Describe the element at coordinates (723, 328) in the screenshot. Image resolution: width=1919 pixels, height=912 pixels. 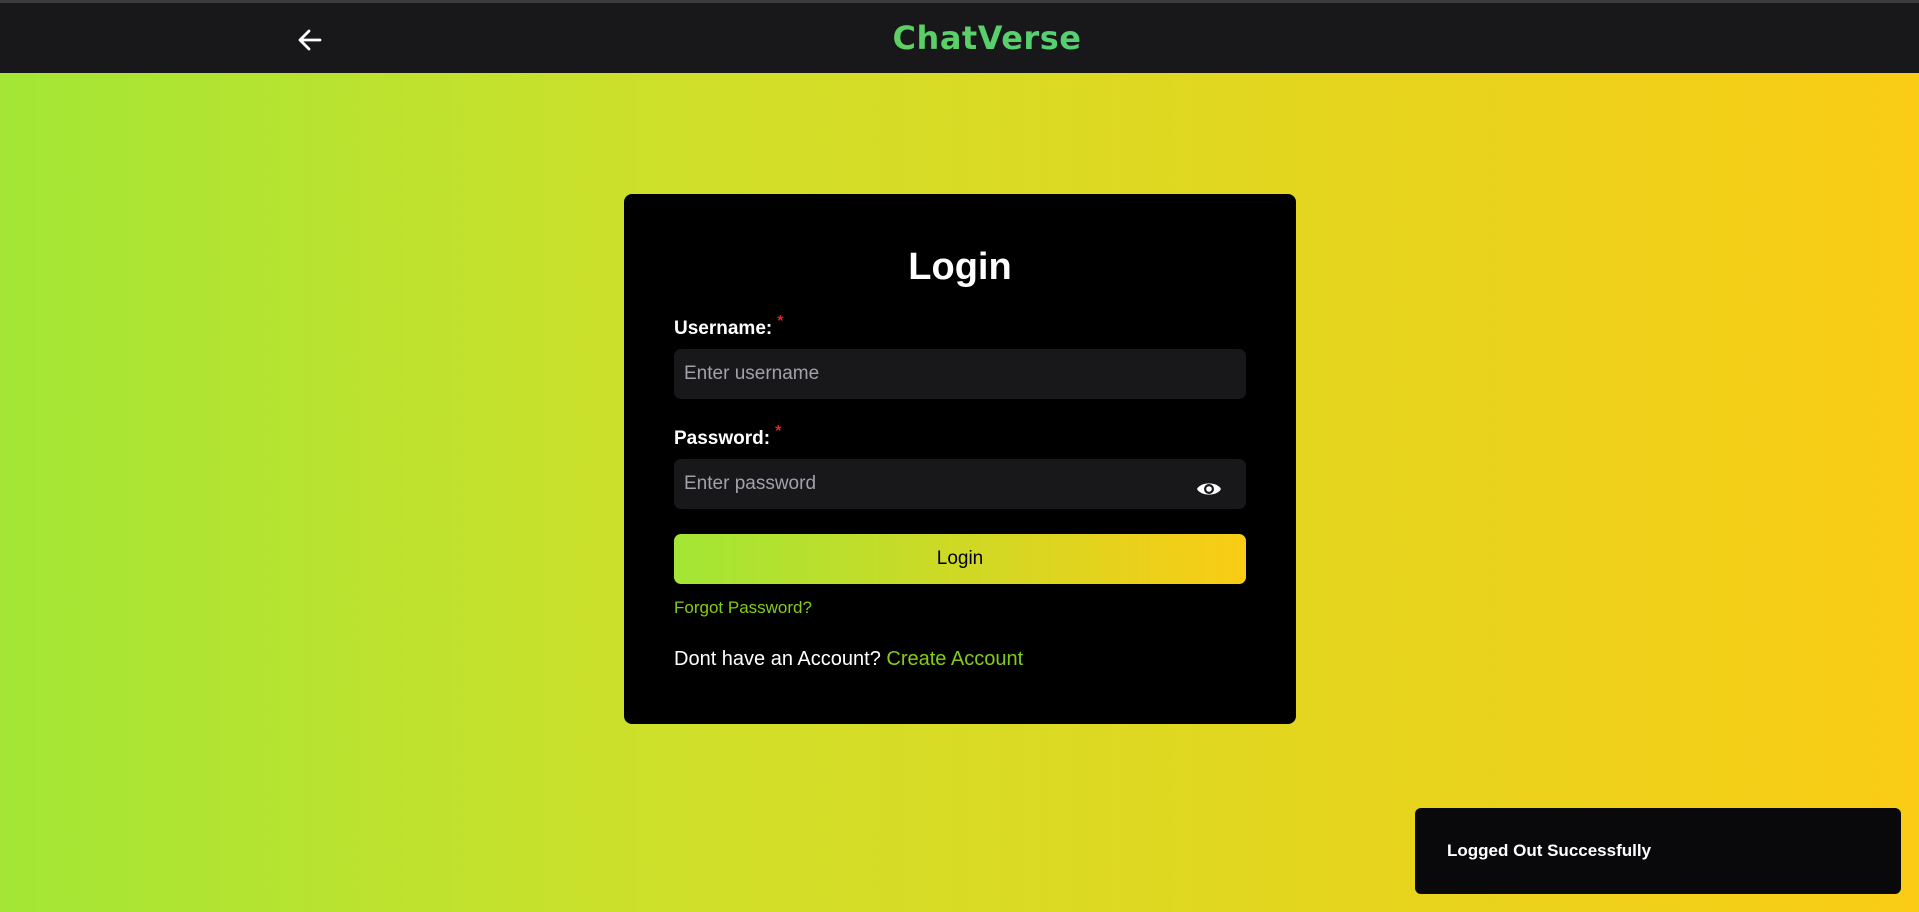
I see `username-label-text: Username:` at that location.